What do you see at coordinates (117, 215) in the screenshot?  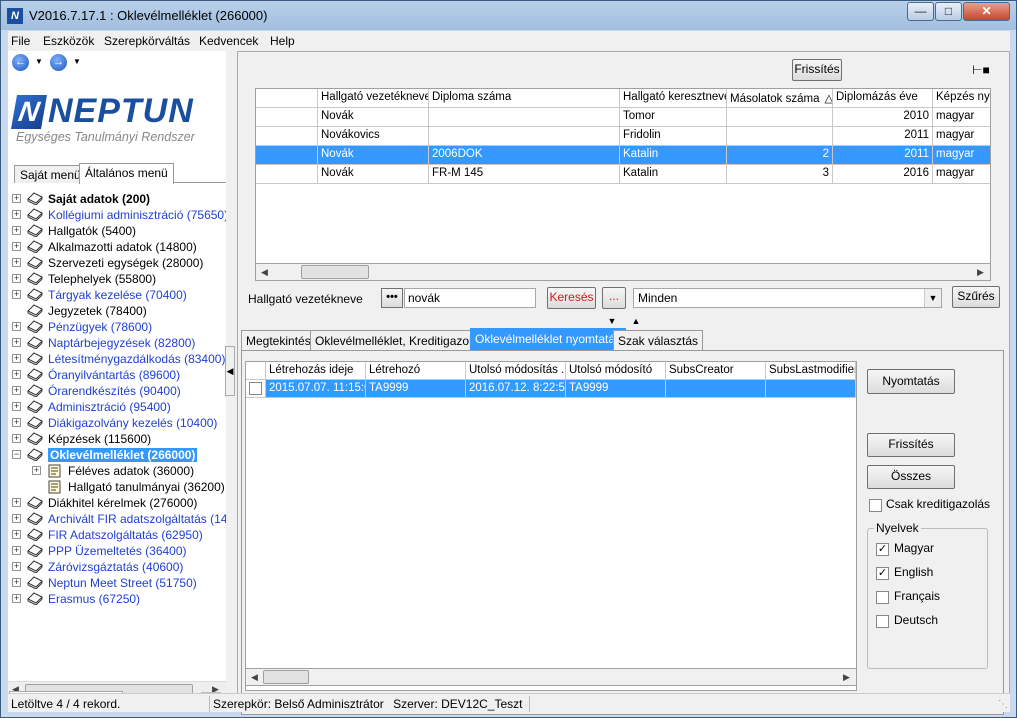 I see `tree-item: + Kollégiumi adminisztráció (75650)` at bounding box center [117, 215].